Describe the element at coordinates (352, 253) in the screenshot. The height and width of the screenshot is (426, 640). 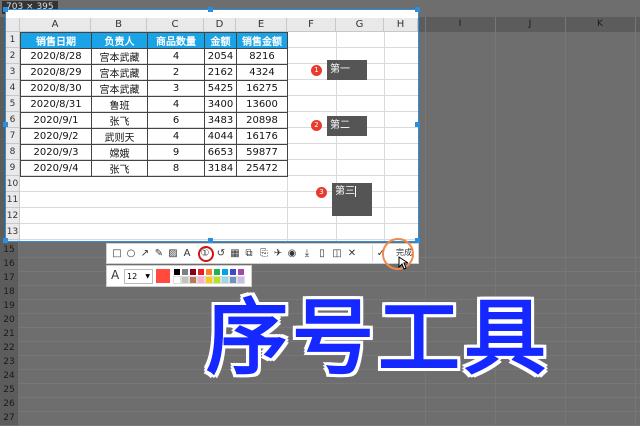
I see `close-tool: ✕` at that location.